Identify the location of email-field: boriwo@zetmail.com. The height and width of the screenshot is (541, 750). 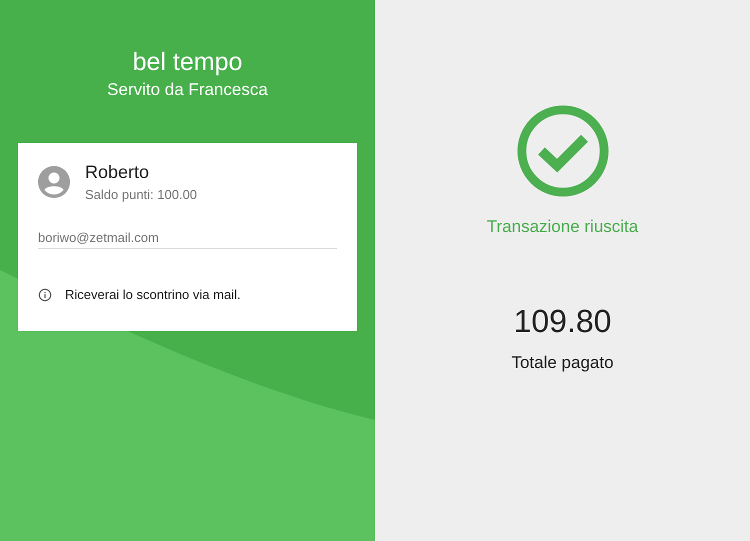
(187, 239).